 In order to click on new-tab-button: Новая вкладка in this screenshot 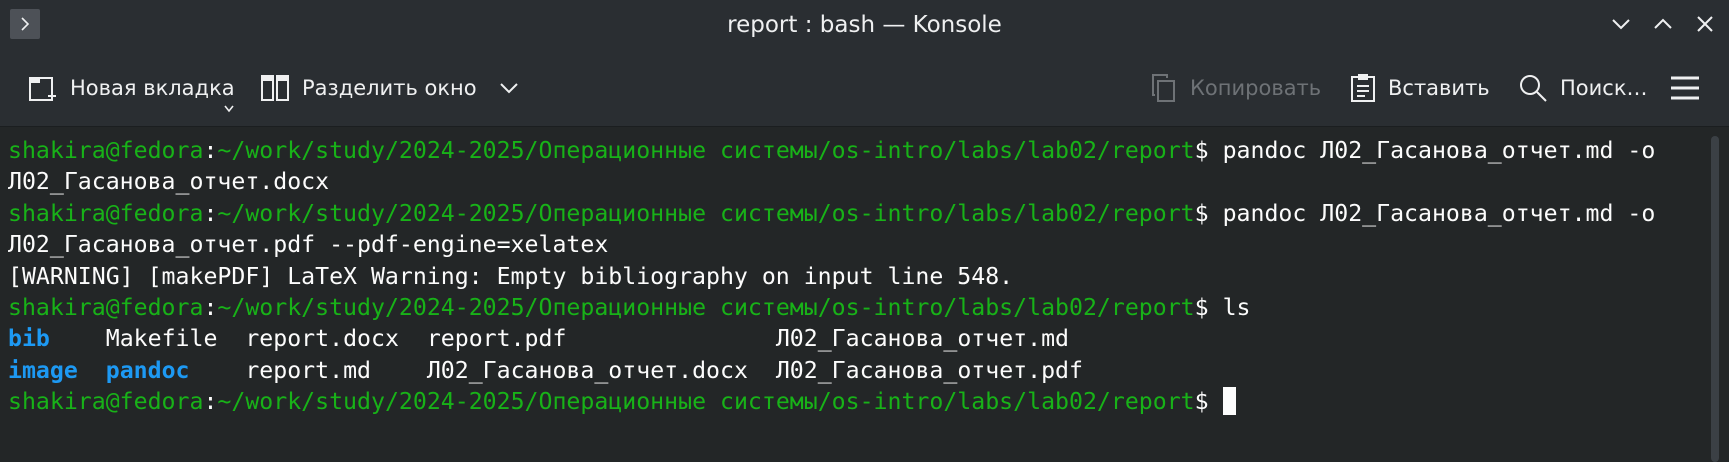, I will do `click(131, 90)`.